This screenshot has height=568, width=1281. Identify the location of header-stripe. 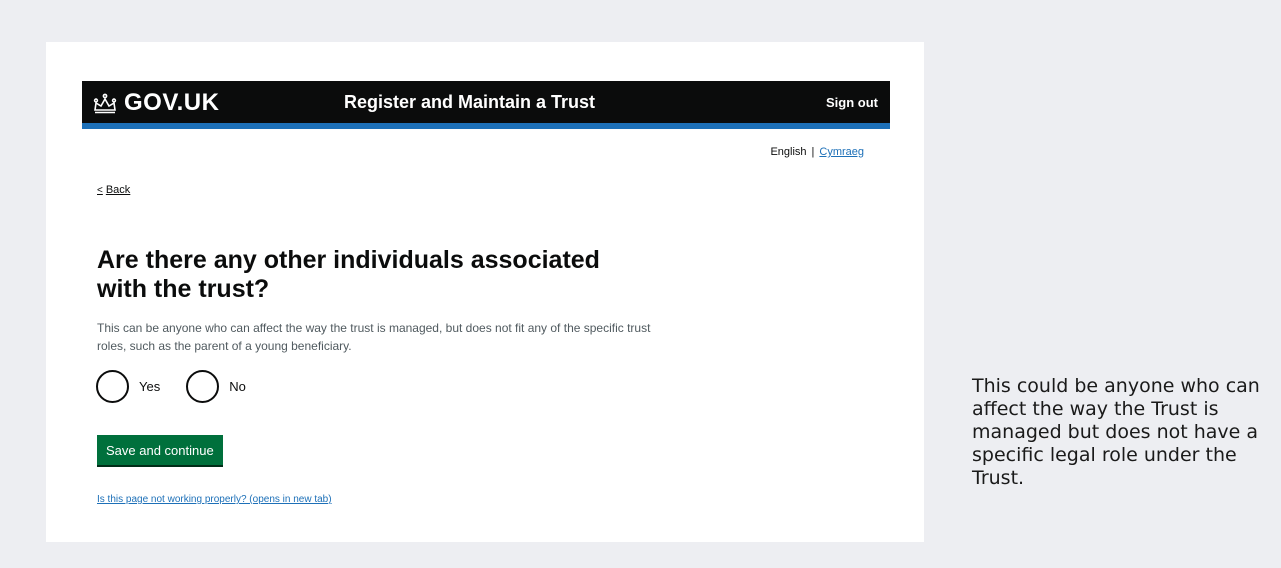
(486, 126).